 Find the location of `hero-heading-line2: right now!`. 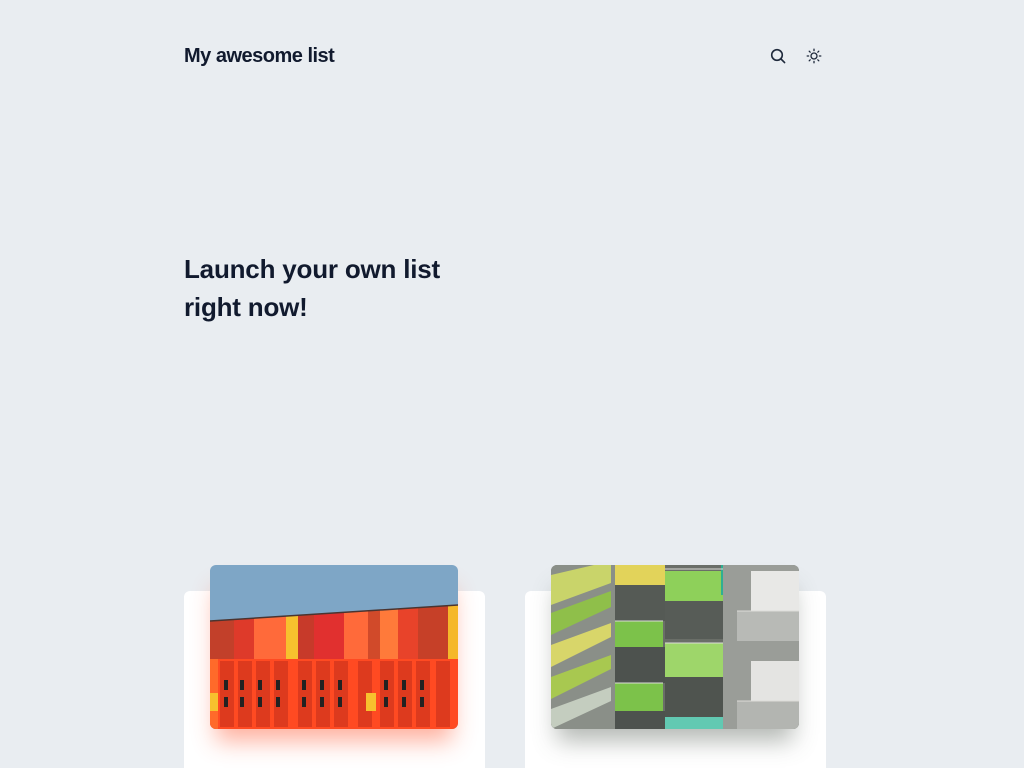

hero-heading-line2: right now! is located at coordinates (246, 307).